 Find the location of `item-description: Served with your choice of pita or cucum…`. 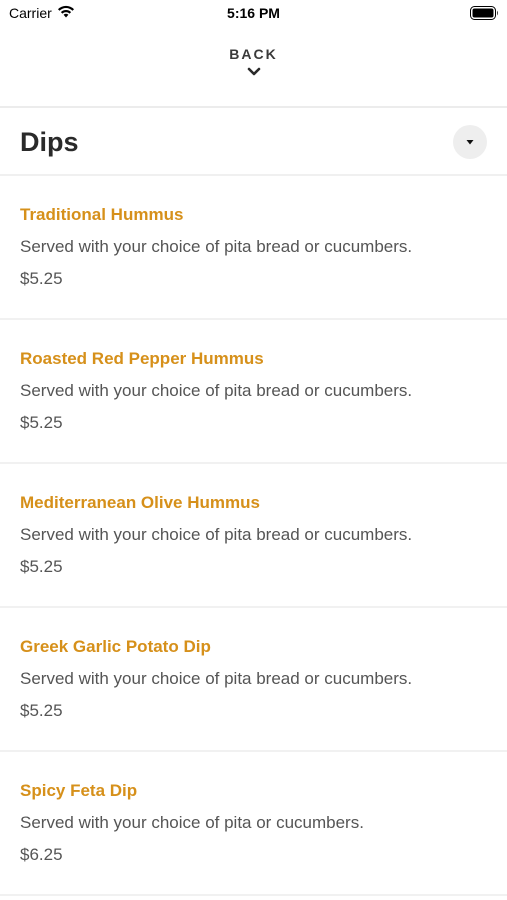

item-description: Served with your choice of pita or cucum… is located at coordinates (192, 822).